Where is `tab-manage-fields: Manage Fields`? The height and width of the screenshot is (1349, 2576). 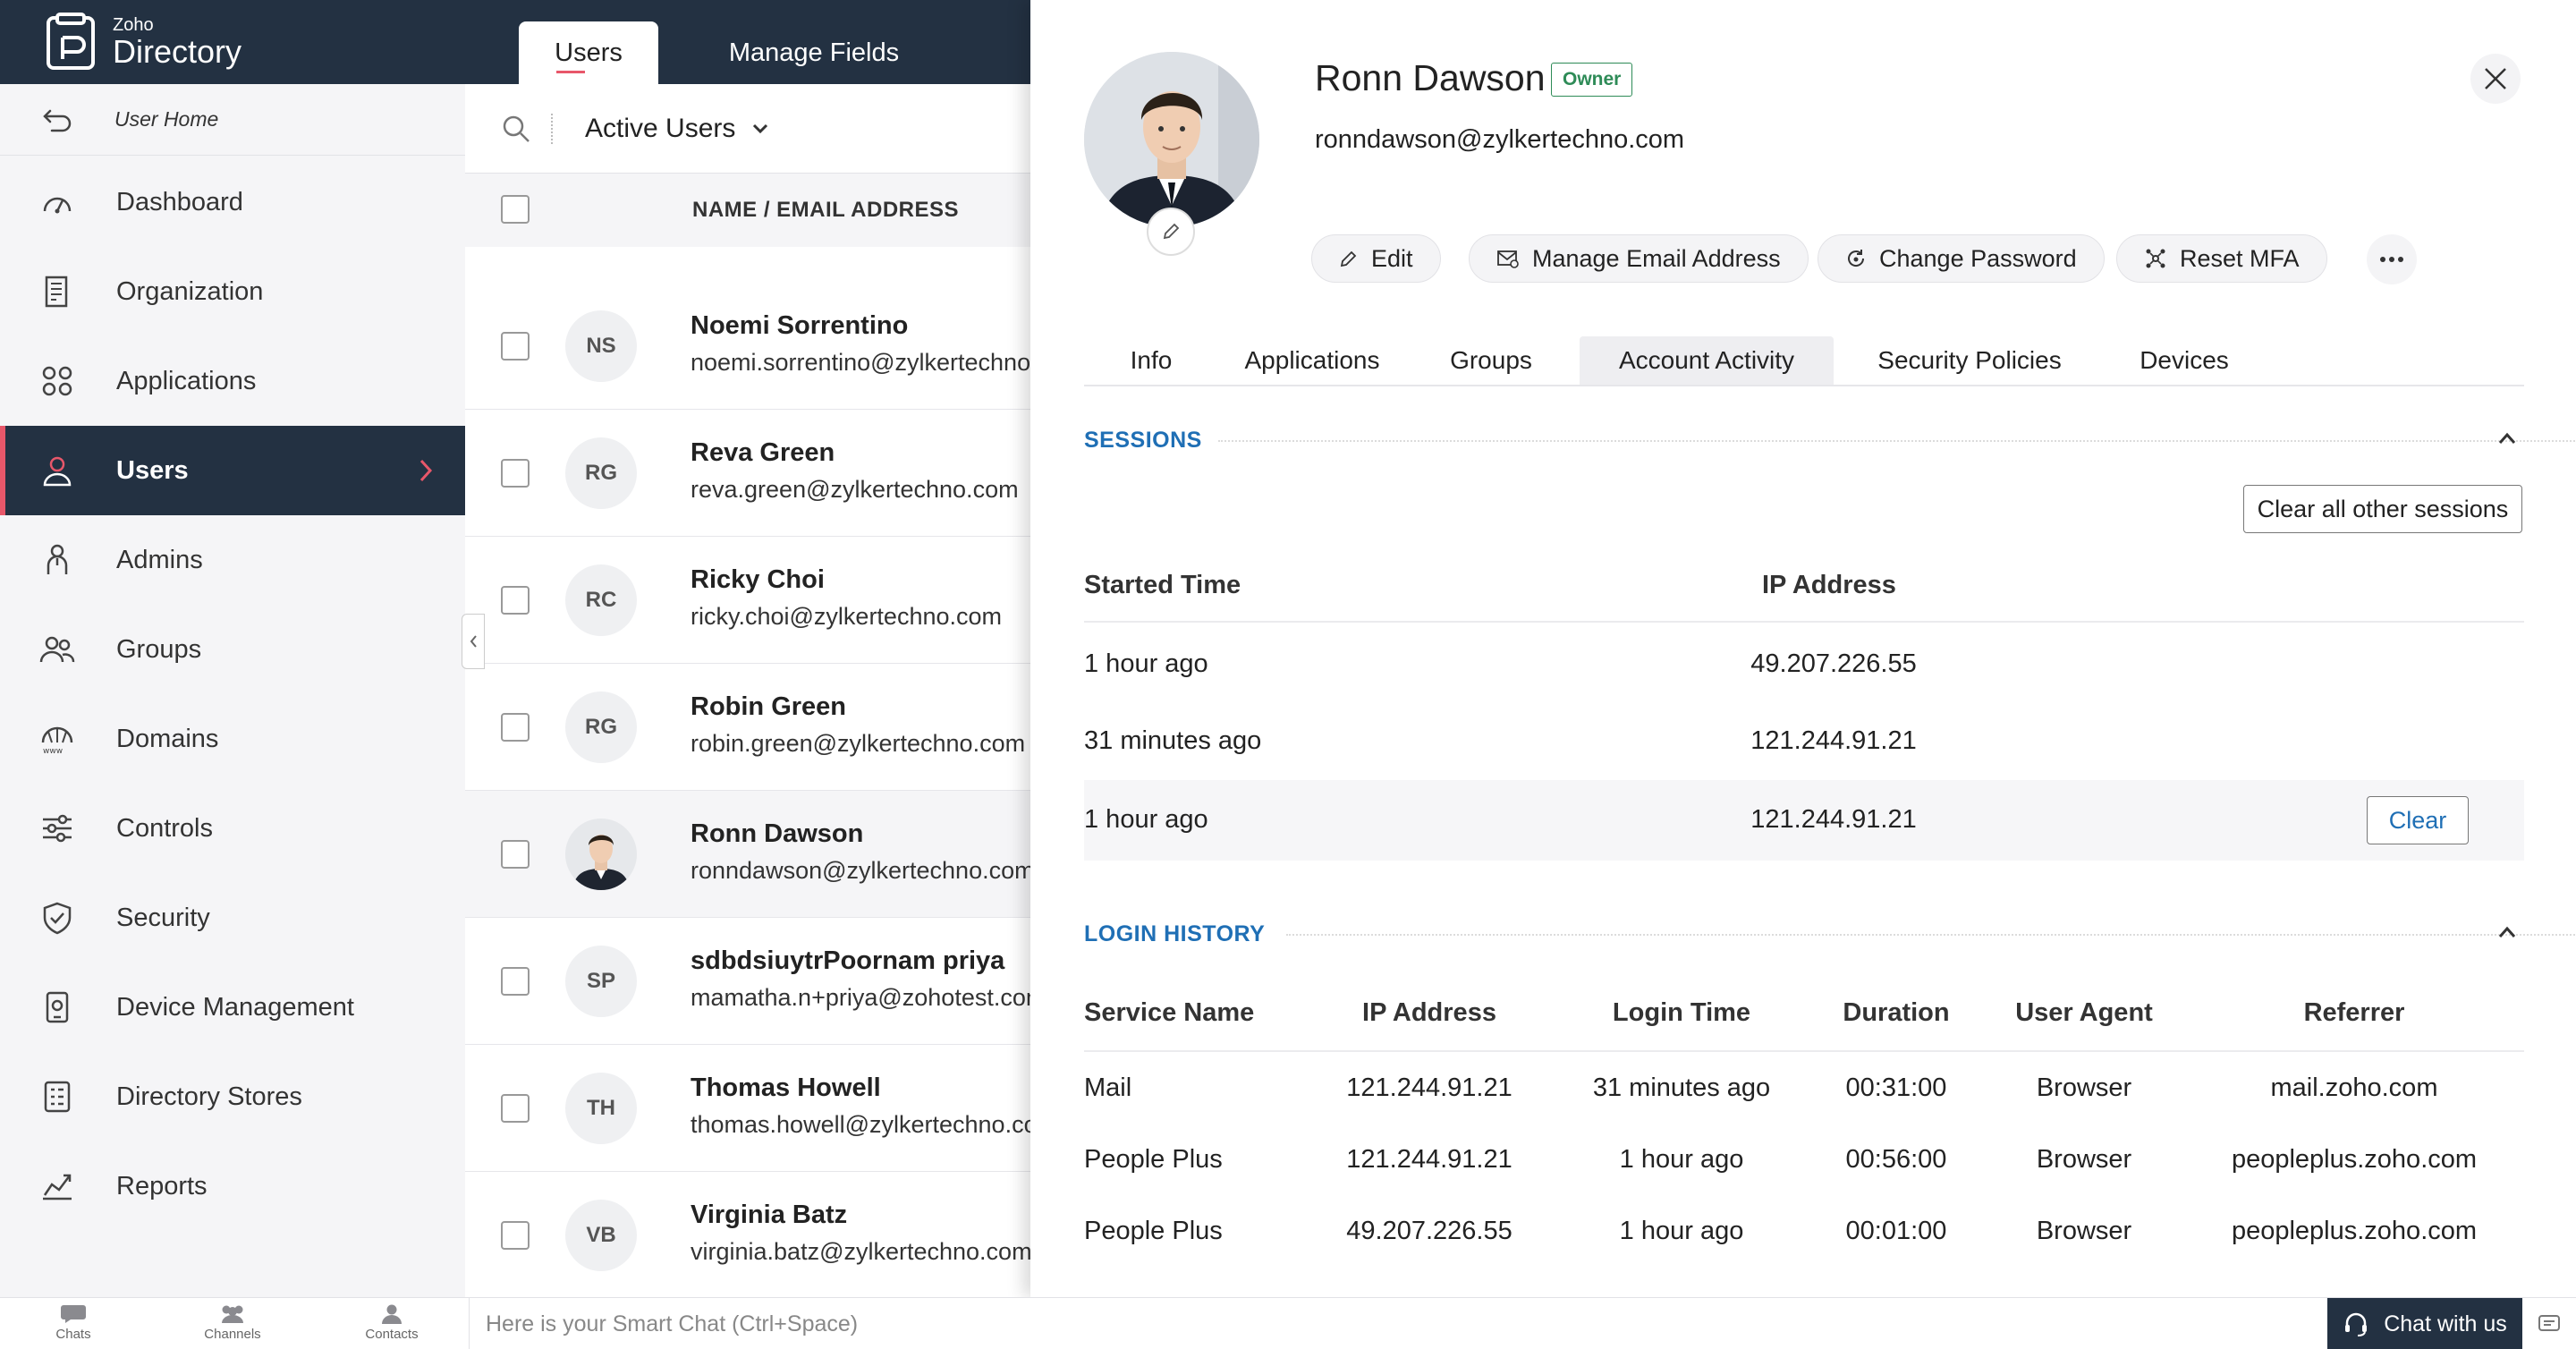
tab-manage-fields: Manage Fields is located at coordinates (814, 52).